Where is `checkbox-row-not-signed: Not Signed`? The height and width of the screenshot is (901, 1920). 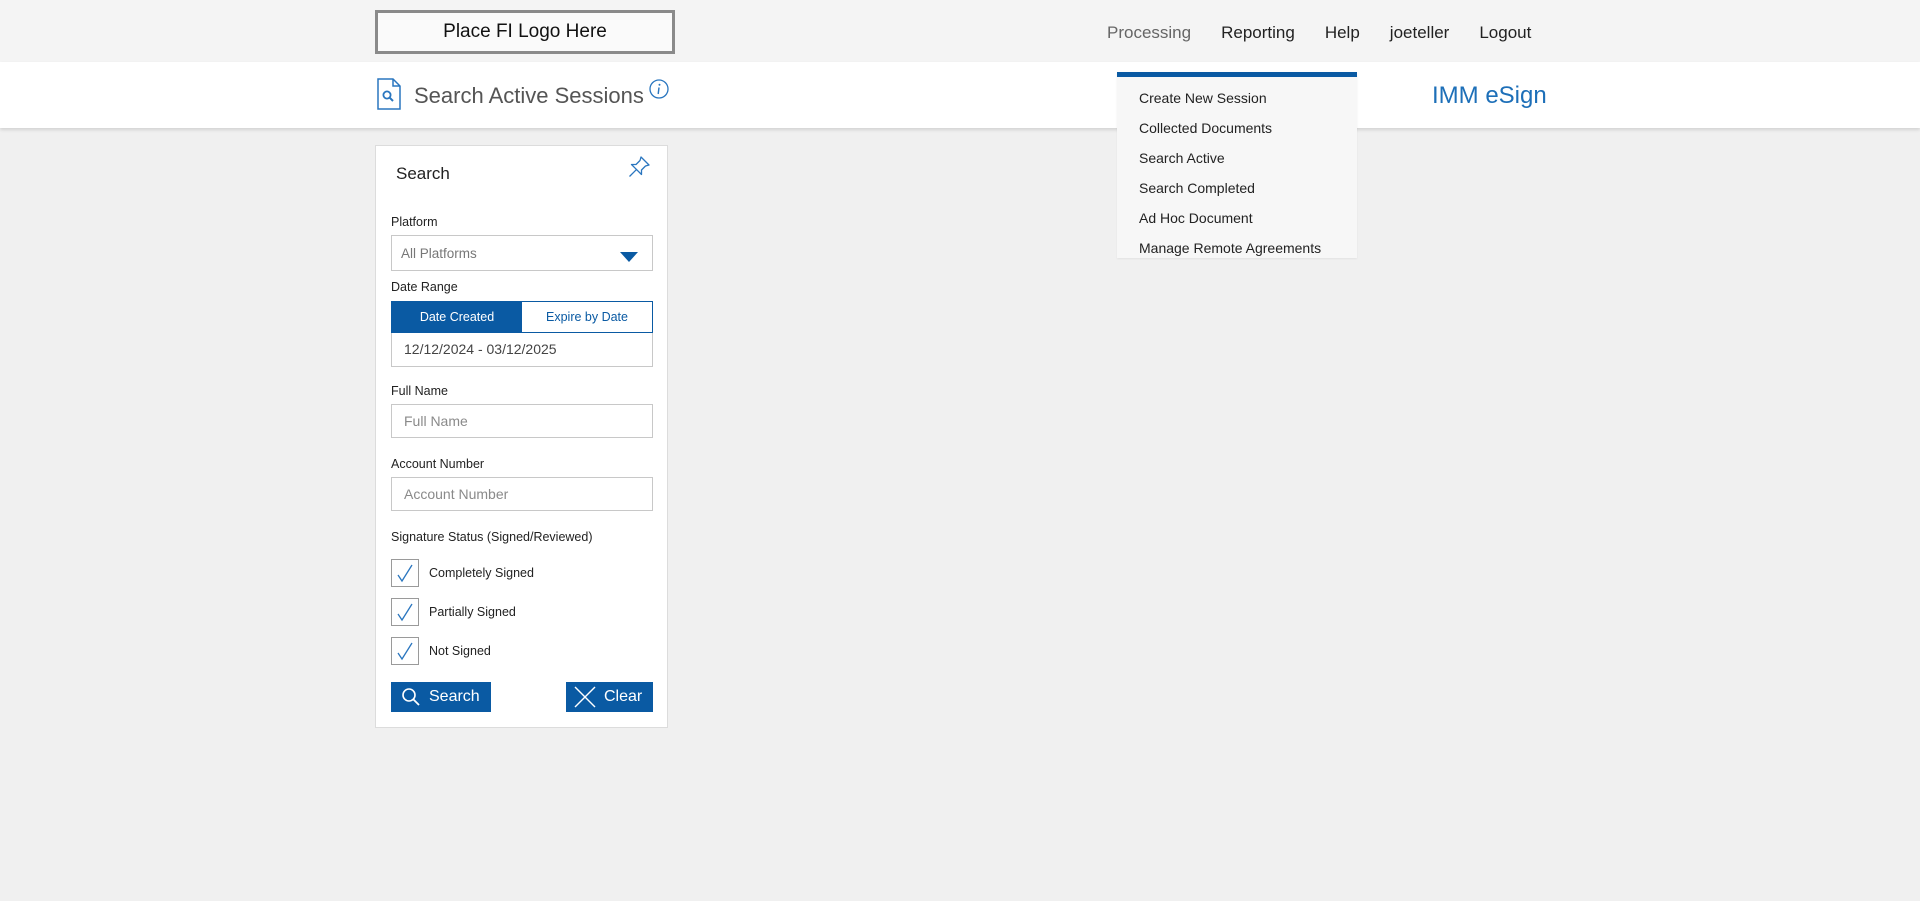 checkbox-row-not-signed: Not Signed is located at coordinates (441, 651).